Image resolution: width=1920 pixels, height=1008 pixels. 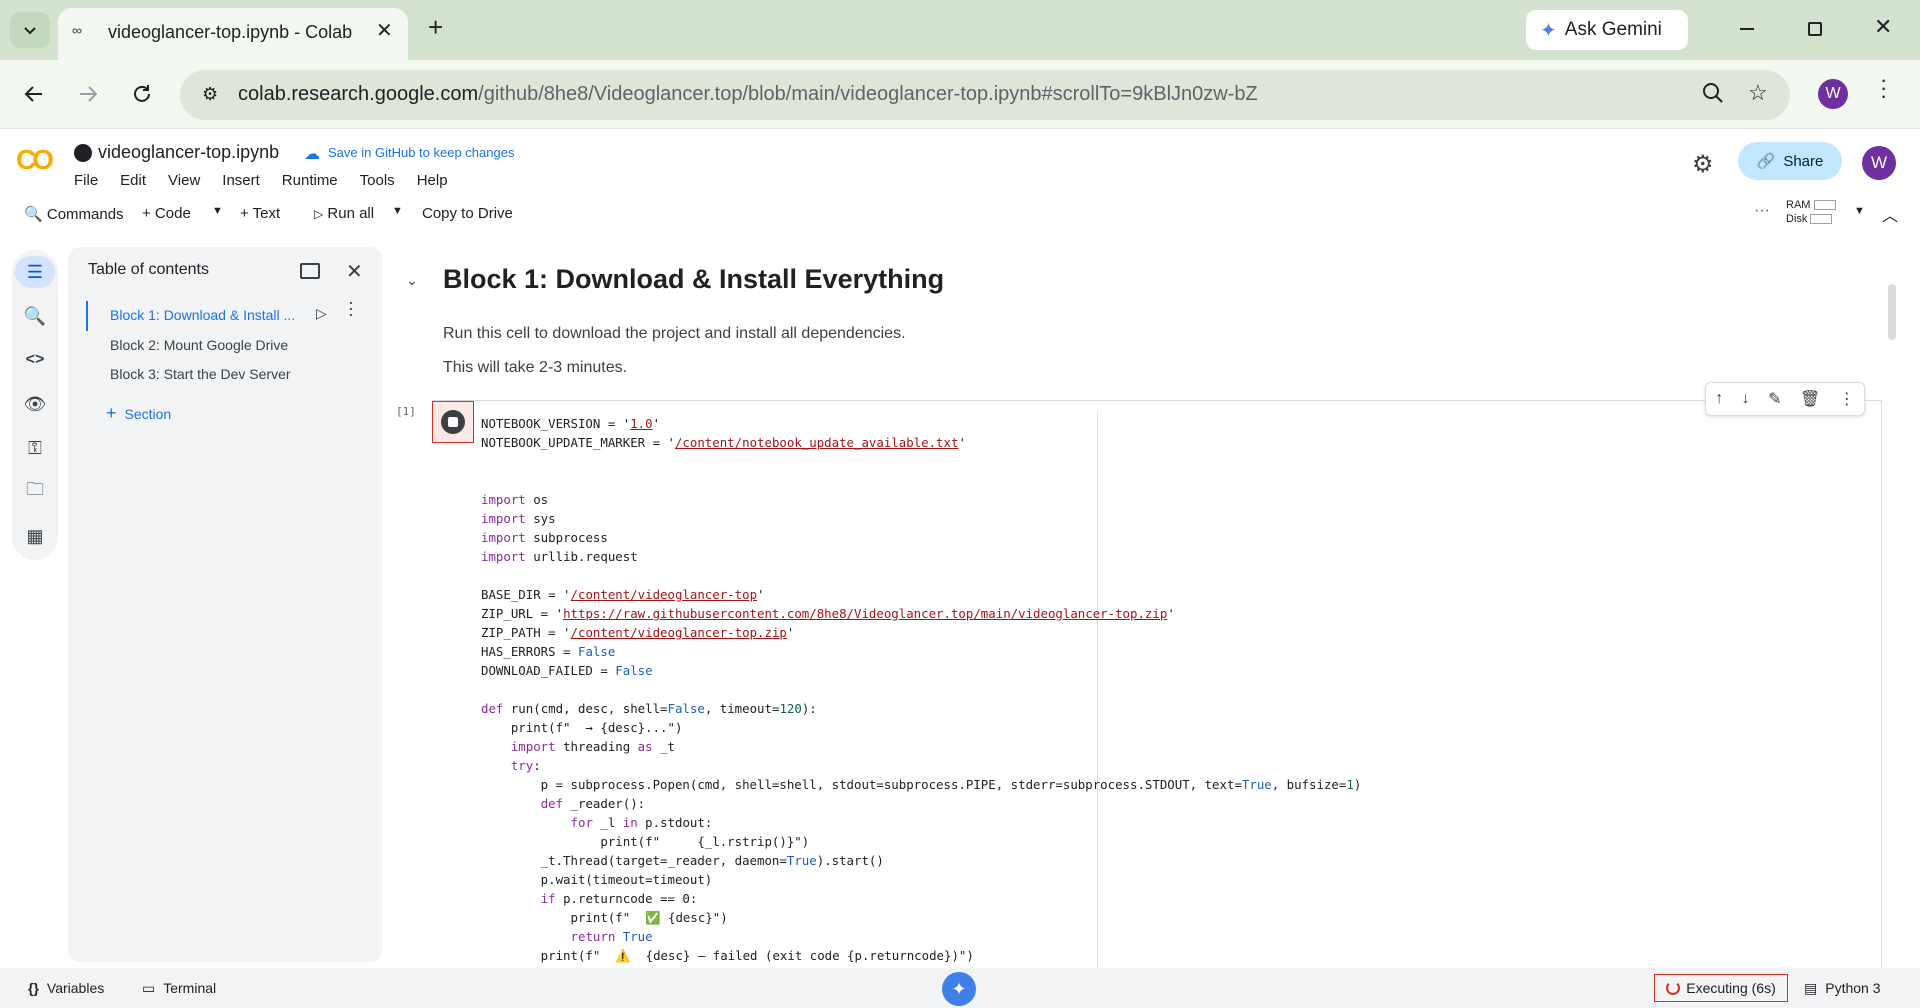 What do you see at coordinates (421, 152) in the screenshot?
I see `save-github-link: Save in GitHub to keep changes` at bounding box center [421, 152].